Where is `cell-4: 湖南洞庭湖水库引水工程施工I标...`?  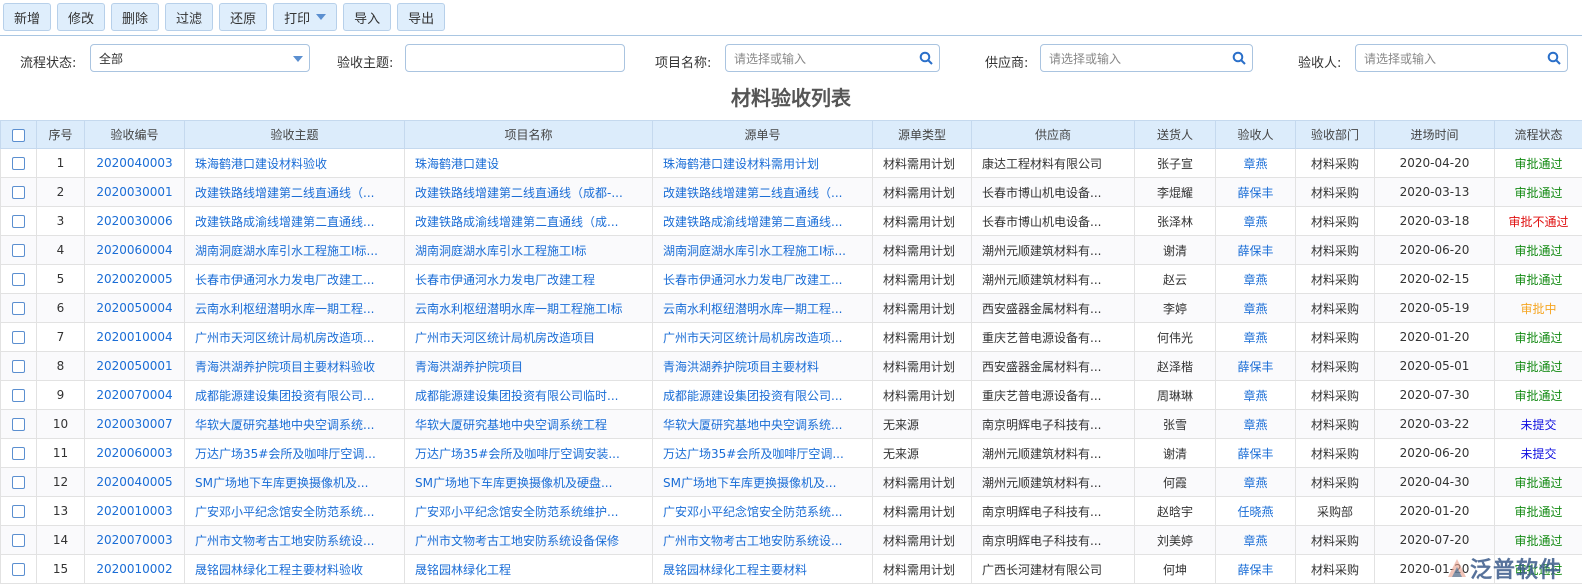 cell-4: 湖南洞庭湖水库引水工程施工I标... is located at coordinates (762, 250).